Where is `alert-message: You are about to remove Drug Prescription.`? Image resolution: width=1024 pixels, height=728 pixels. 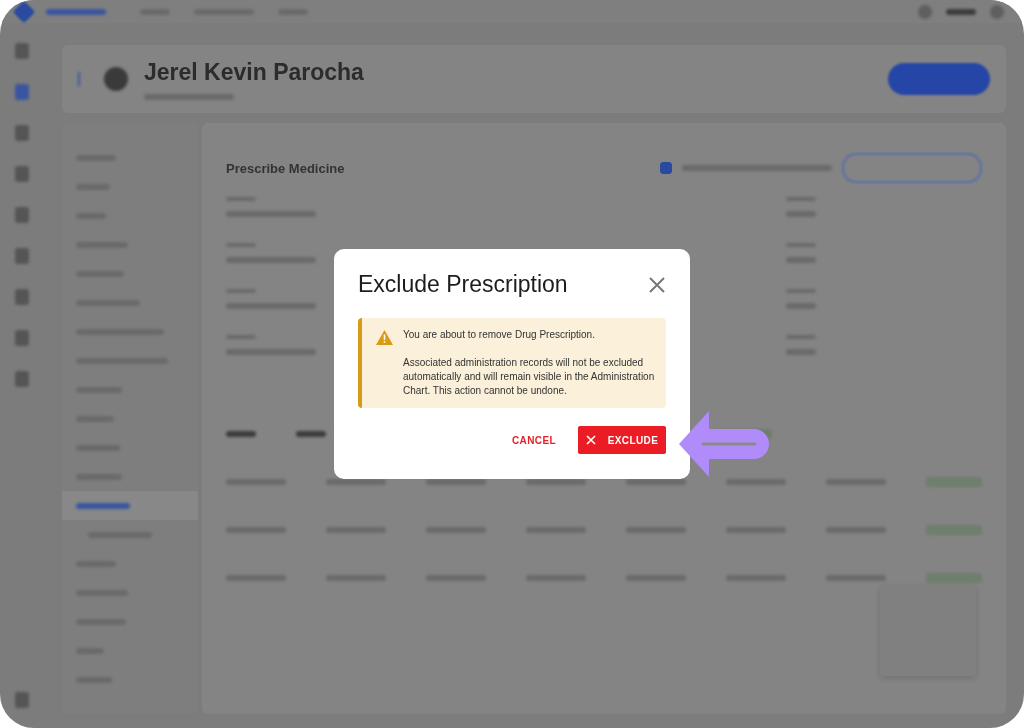
alert-message: You are about to remove Drug Prescription. is located at coordinates (499, 335).